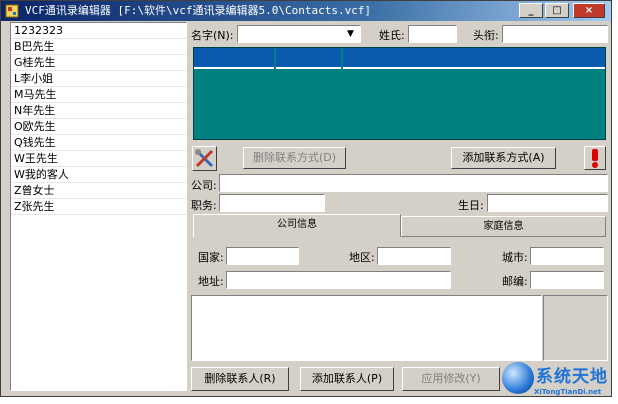 This screenshot has height=404, width=618. Describe the element at coordinates (262, 256) in the screenshot. I see `country-field` at that location.